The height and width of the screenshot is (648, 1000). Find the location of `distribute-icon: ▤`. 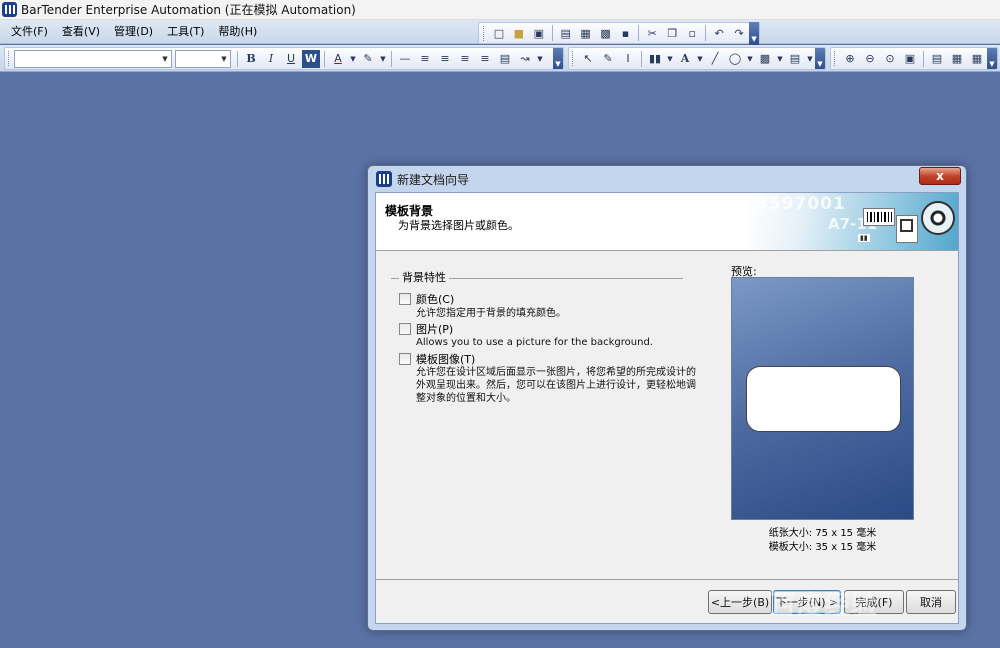

distribute-icon: ▤ is located at coordinates (505, 59).